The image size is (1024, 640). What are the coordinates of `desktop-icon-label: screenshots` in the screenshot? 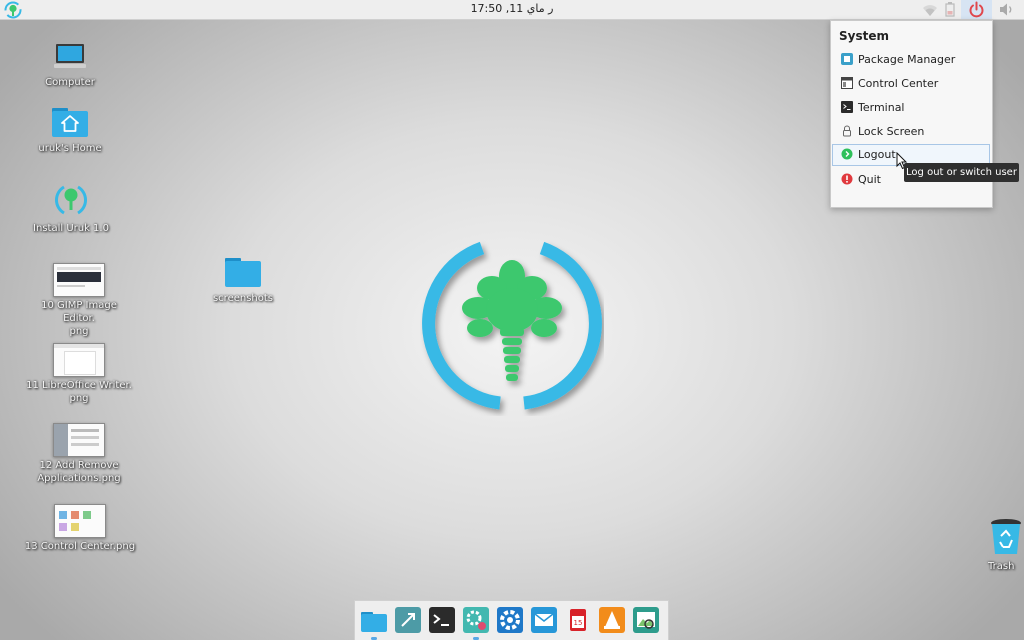 It's located at (243, 298).